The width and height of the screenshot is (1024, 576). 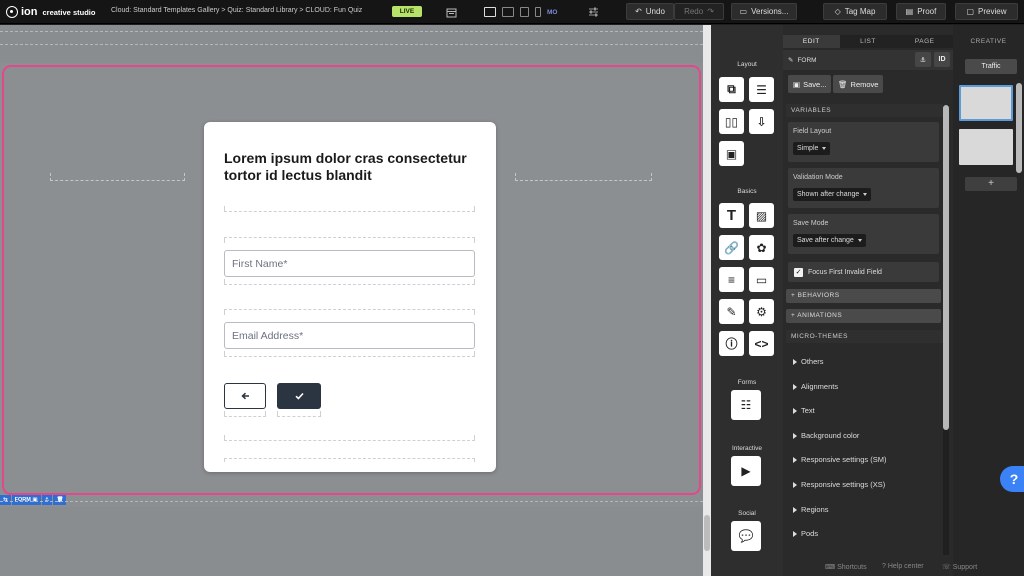 What do you see at coordinates (1019, 128) in the screenshot?
I see `pages-scrollbar` at bounding box center [1019, 128].